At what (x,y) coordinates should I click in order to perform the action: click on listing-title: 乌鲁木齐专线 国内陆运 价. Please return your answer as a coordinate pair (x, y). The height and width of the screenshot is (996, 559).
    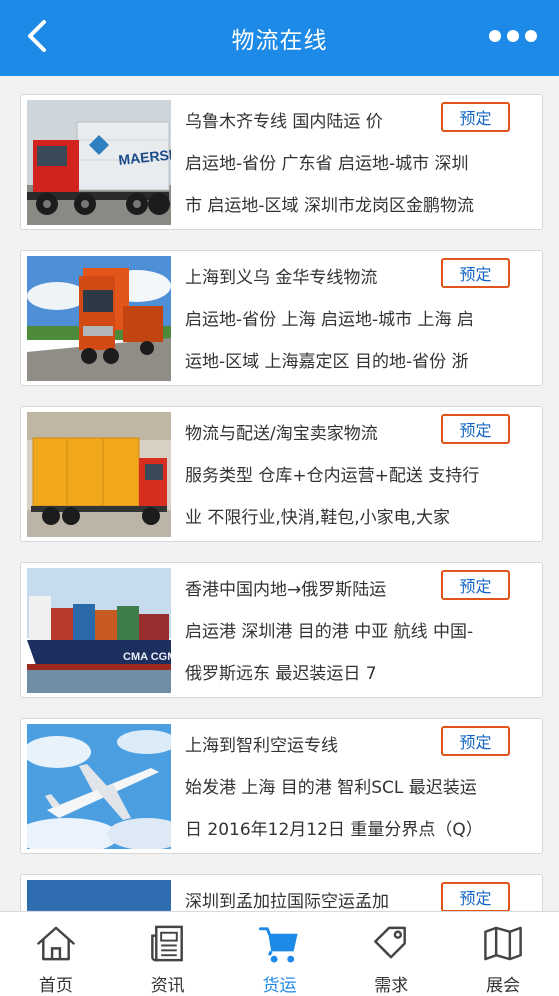
    Looking at the image, I should click on (284, 122).